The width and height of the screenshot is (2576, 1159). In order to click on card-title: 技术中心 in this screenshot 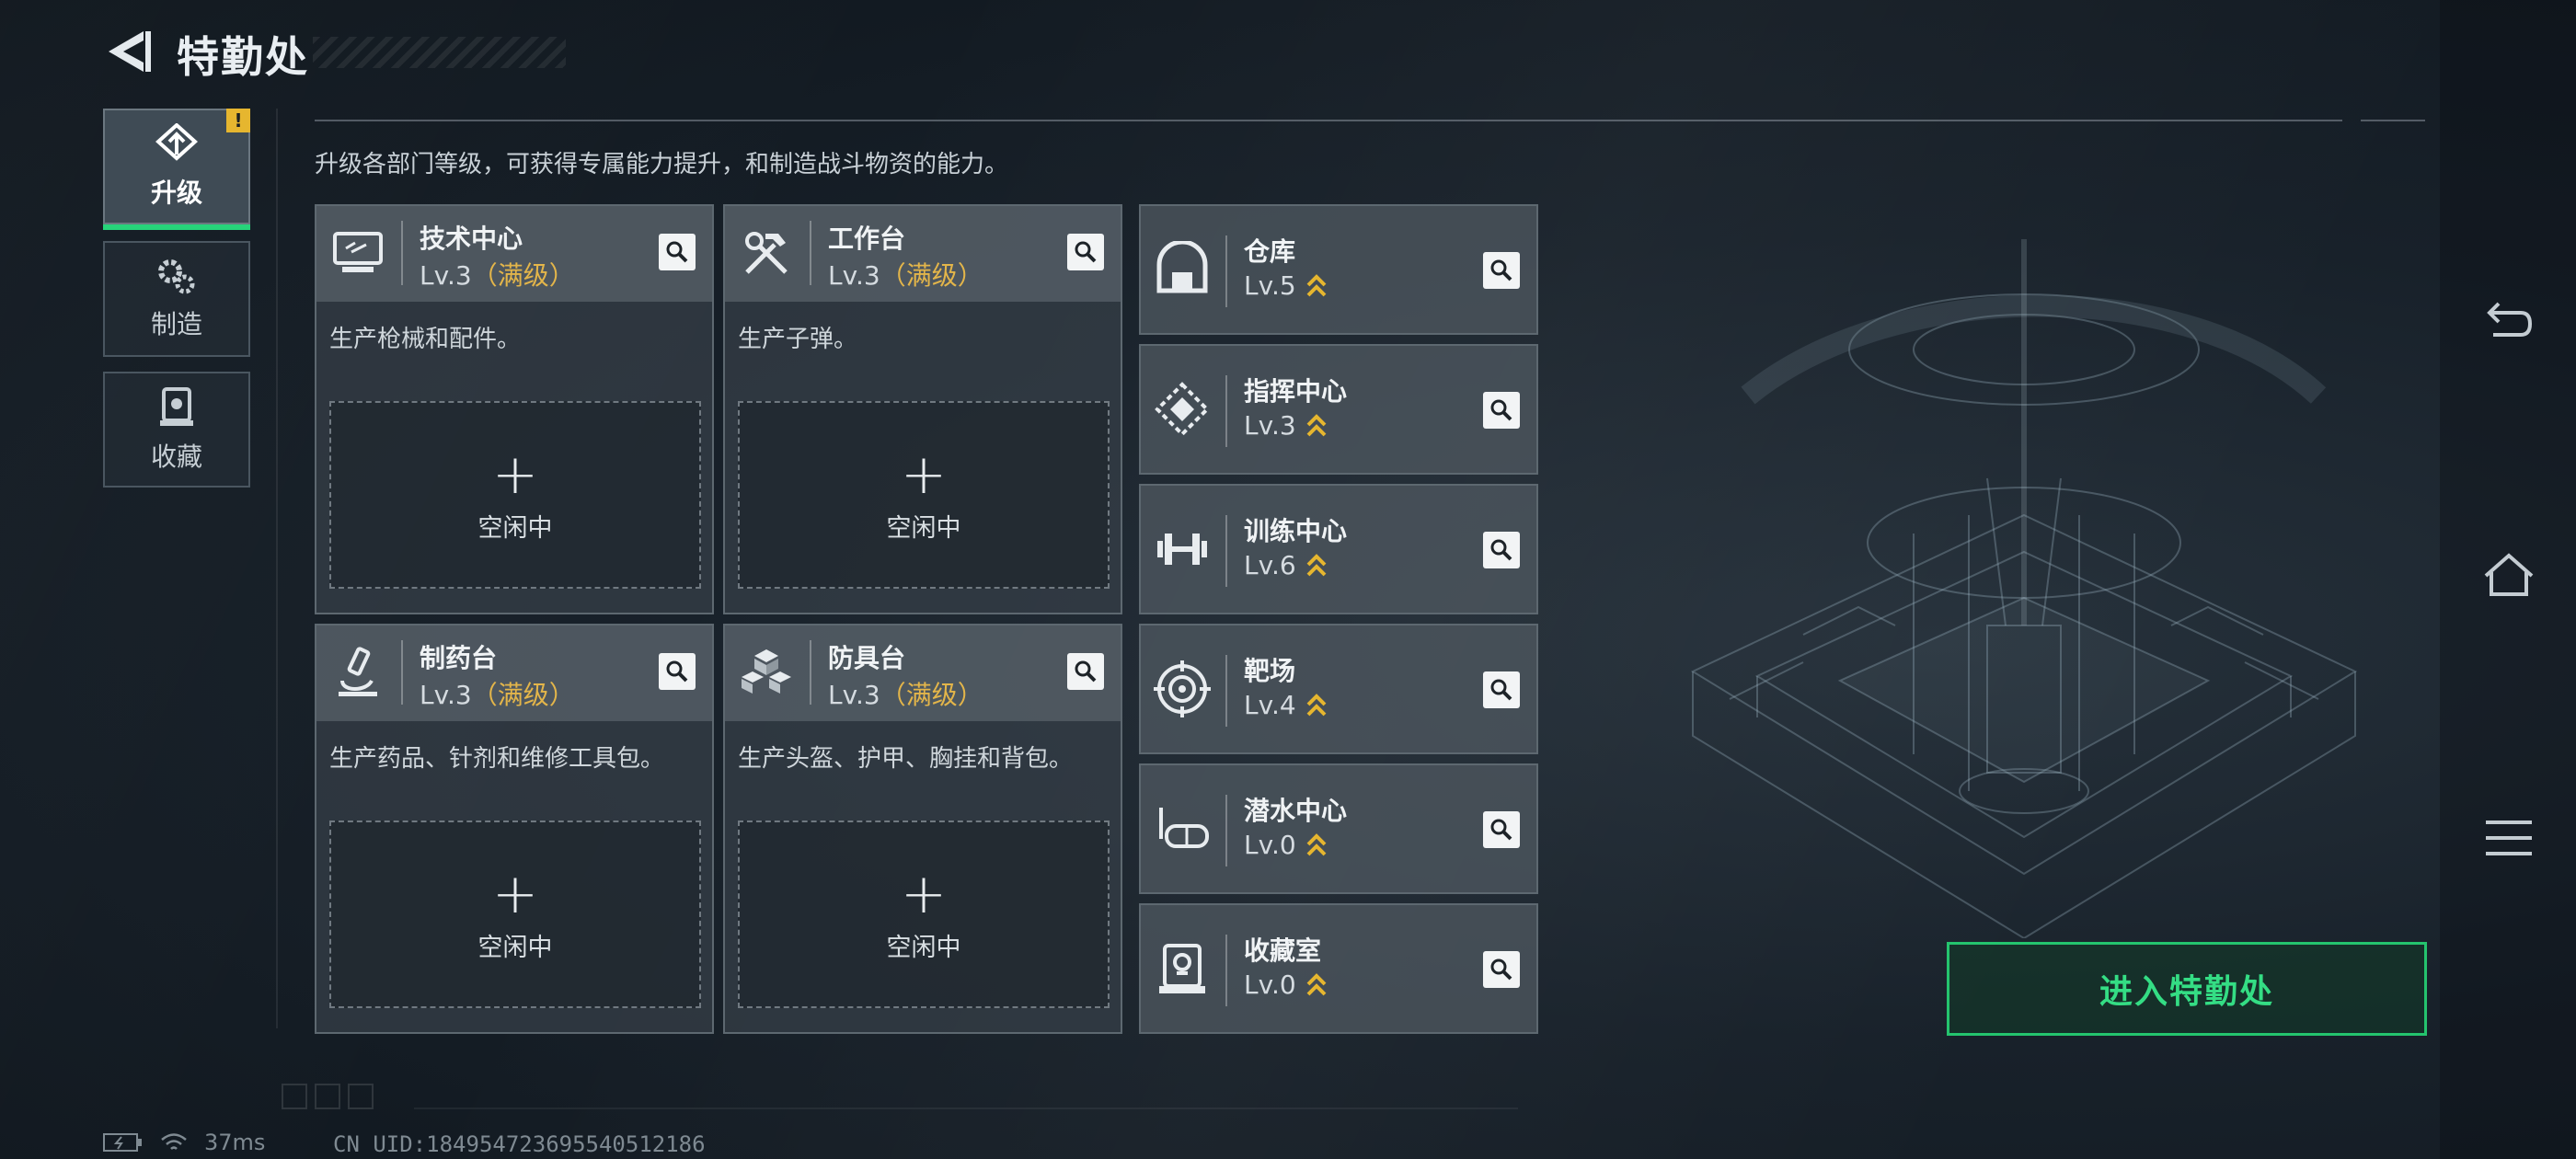, I will do `click(471, 239)`.